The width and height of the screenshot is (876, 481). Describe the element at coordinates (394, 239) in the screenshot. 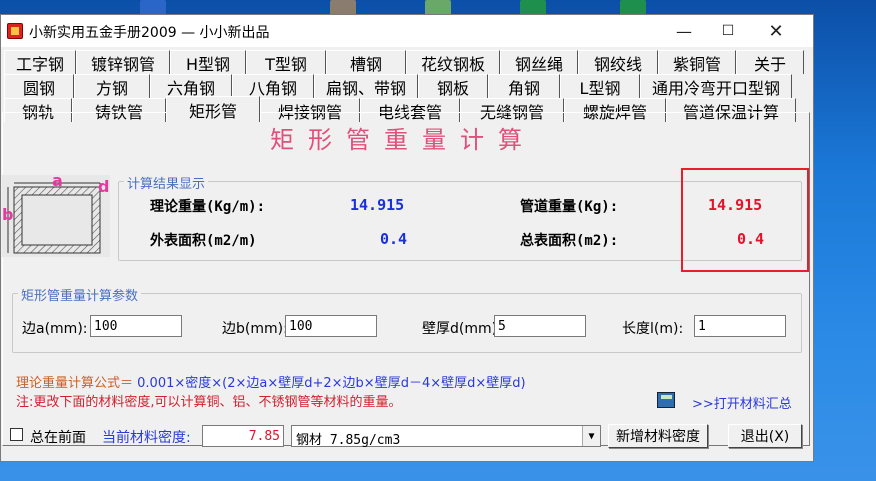

I see `outer-area-value: 0.4` at that location.